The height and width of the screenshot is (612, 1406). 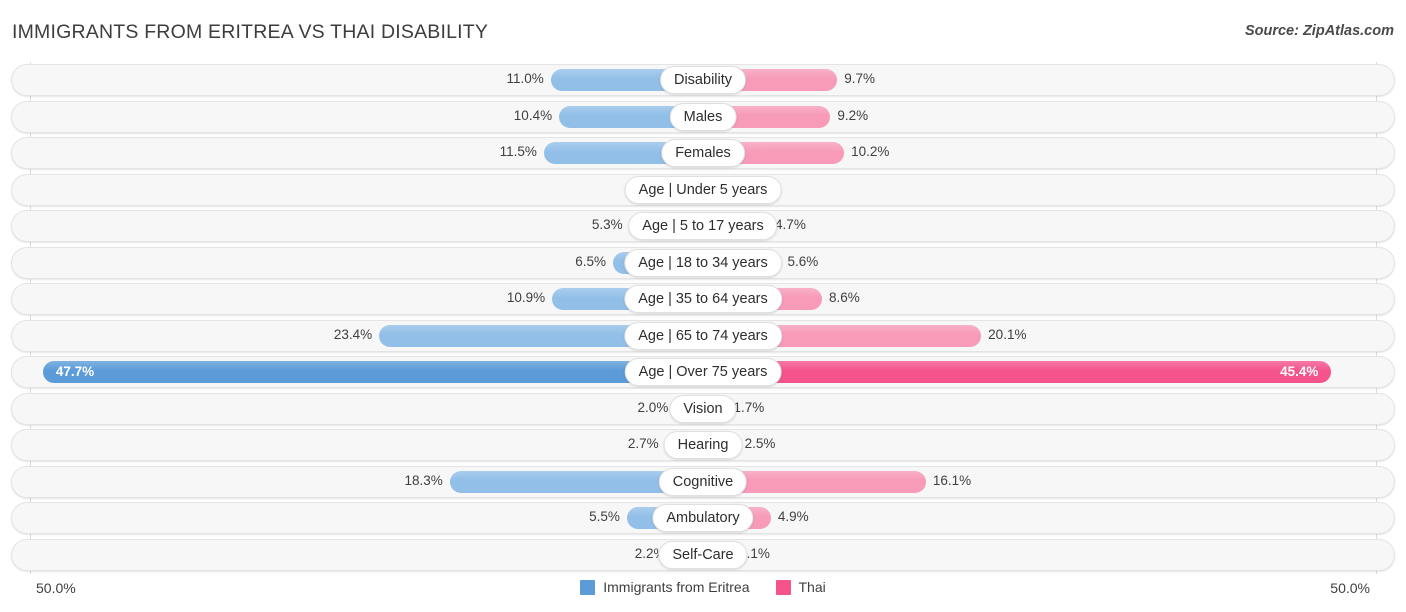 I want to click on value-label-right: 1.7%, so click(x=749, y=407).